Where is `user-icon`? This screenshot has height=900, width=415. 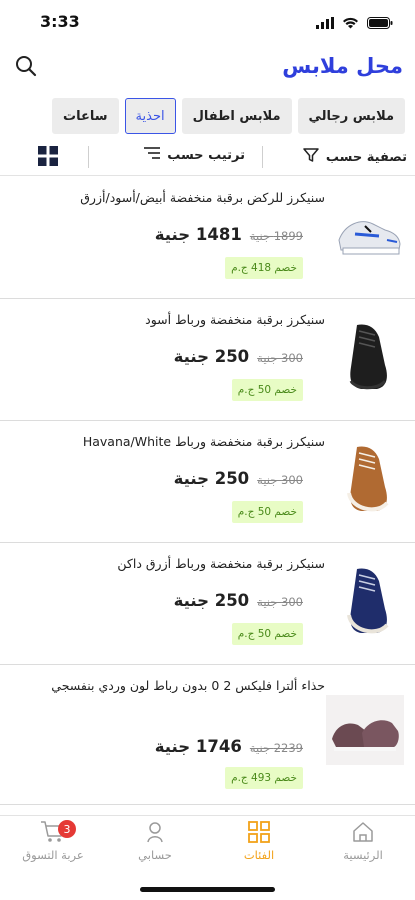 user-icon is located at coordinates (155, 832).